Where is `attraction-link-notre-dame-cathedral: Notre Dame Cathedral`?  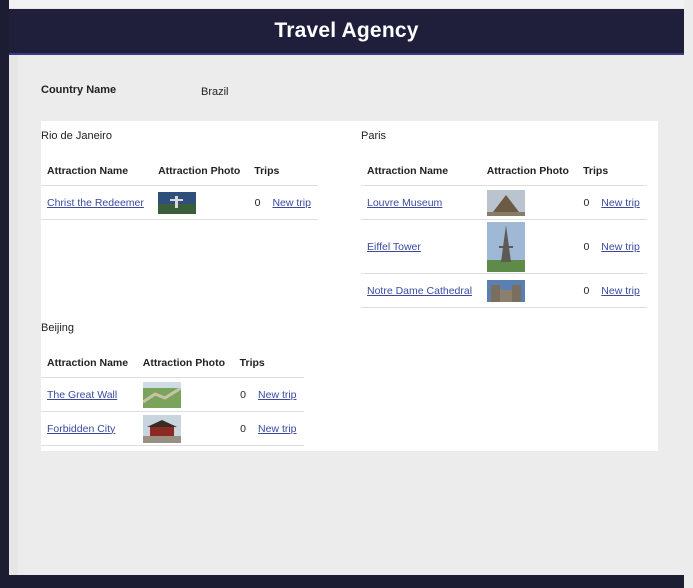
attraction-link-notre-dame-cathedral: Notre Dame Cathedral is located at coordinates (419, 291).